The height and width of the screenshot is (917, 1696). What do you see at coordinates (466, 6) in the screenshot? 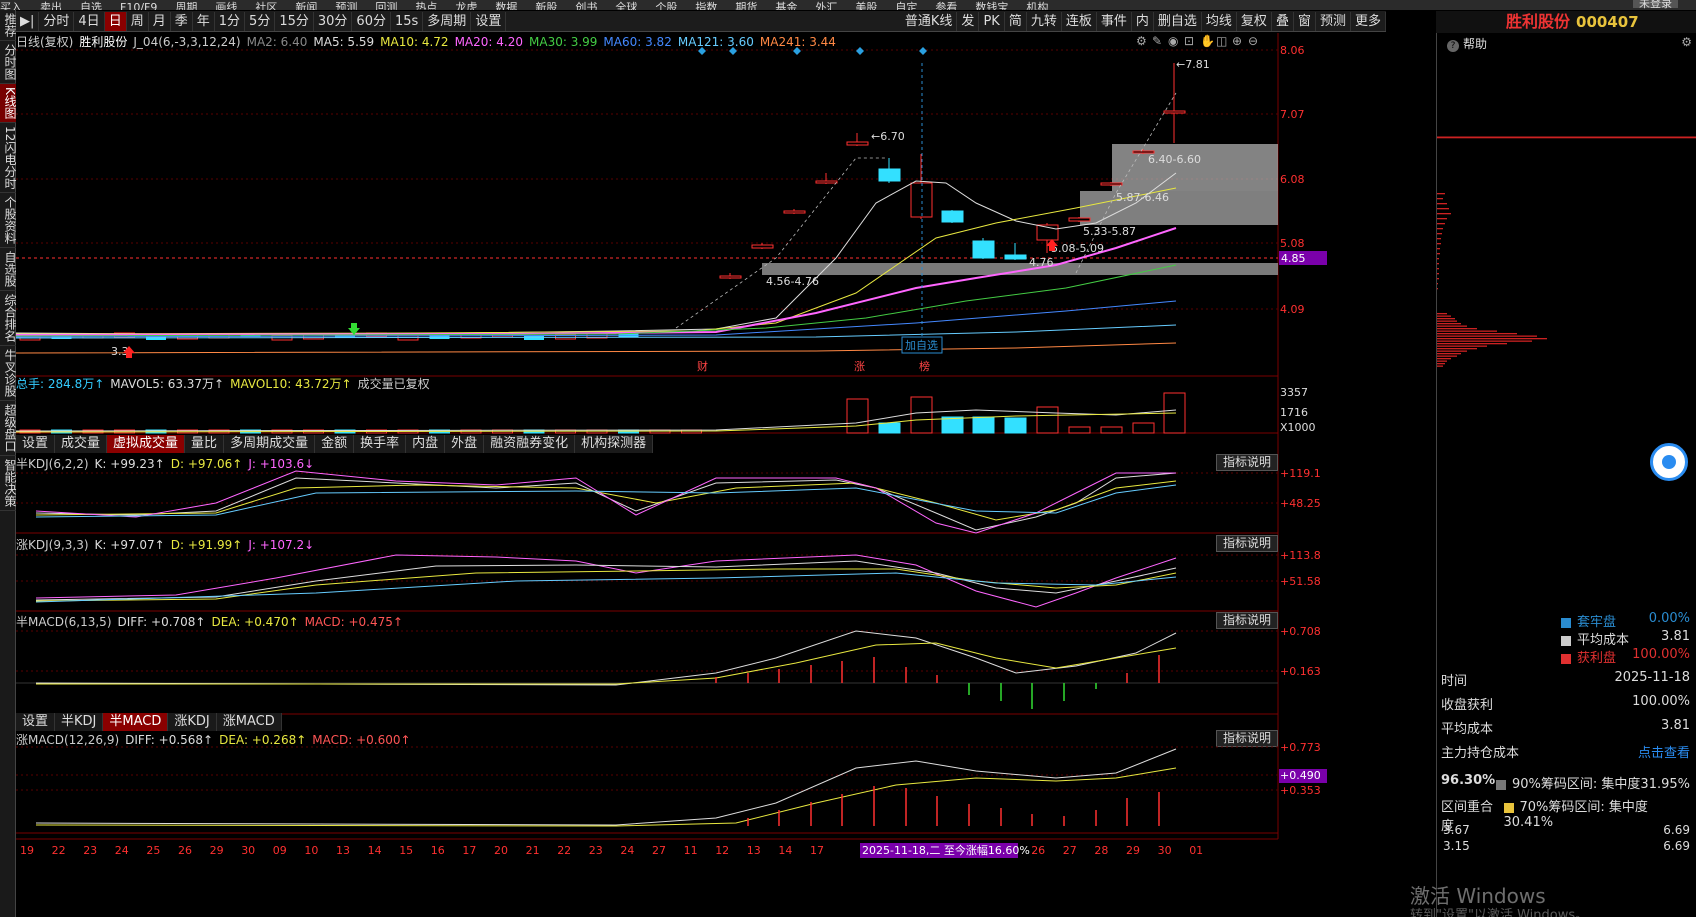
I see `top-menu-item: 龙虎` at bounding box center [466, 6].